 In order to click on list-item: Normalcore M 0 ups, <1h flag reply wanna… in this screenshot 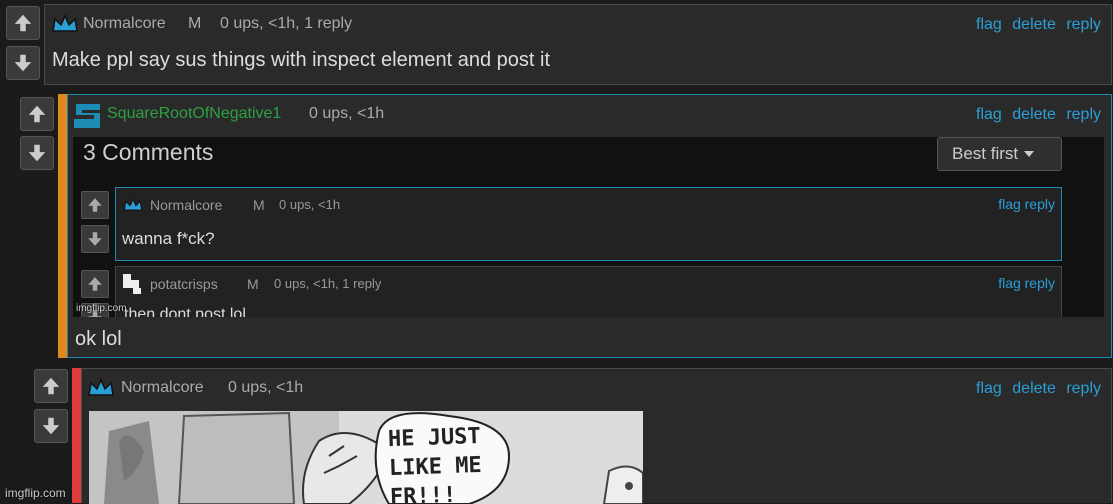, I will do `click(588, 224)`.